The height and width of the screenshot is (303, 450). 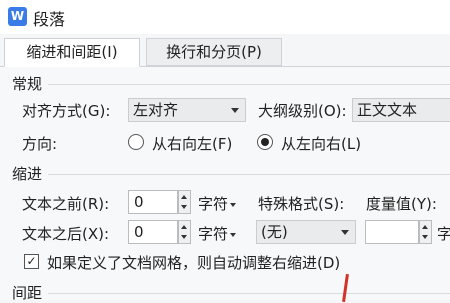 I want to click on tab-strip: 缩进和间距(I) 换行和分页(P), so click(x=225, y=50).